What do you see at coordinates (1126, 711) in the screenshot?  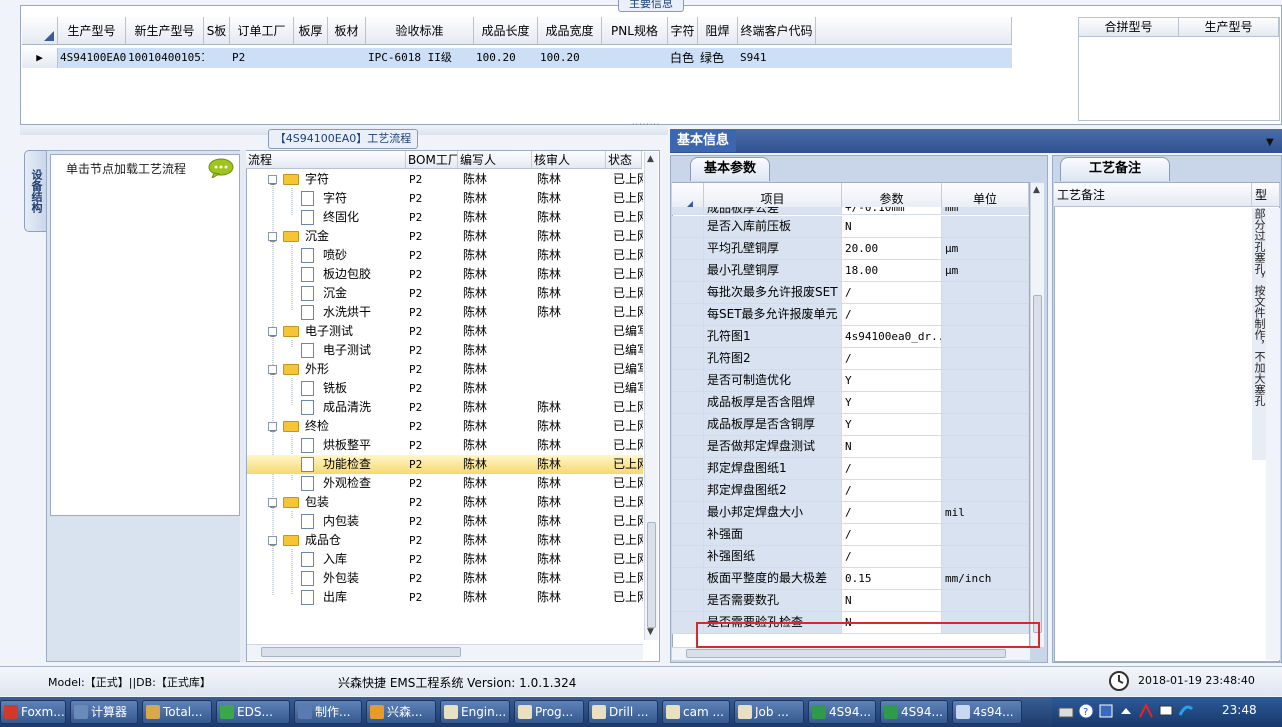 I see `tray-expand-icon` at bounding box center [1126, 711].